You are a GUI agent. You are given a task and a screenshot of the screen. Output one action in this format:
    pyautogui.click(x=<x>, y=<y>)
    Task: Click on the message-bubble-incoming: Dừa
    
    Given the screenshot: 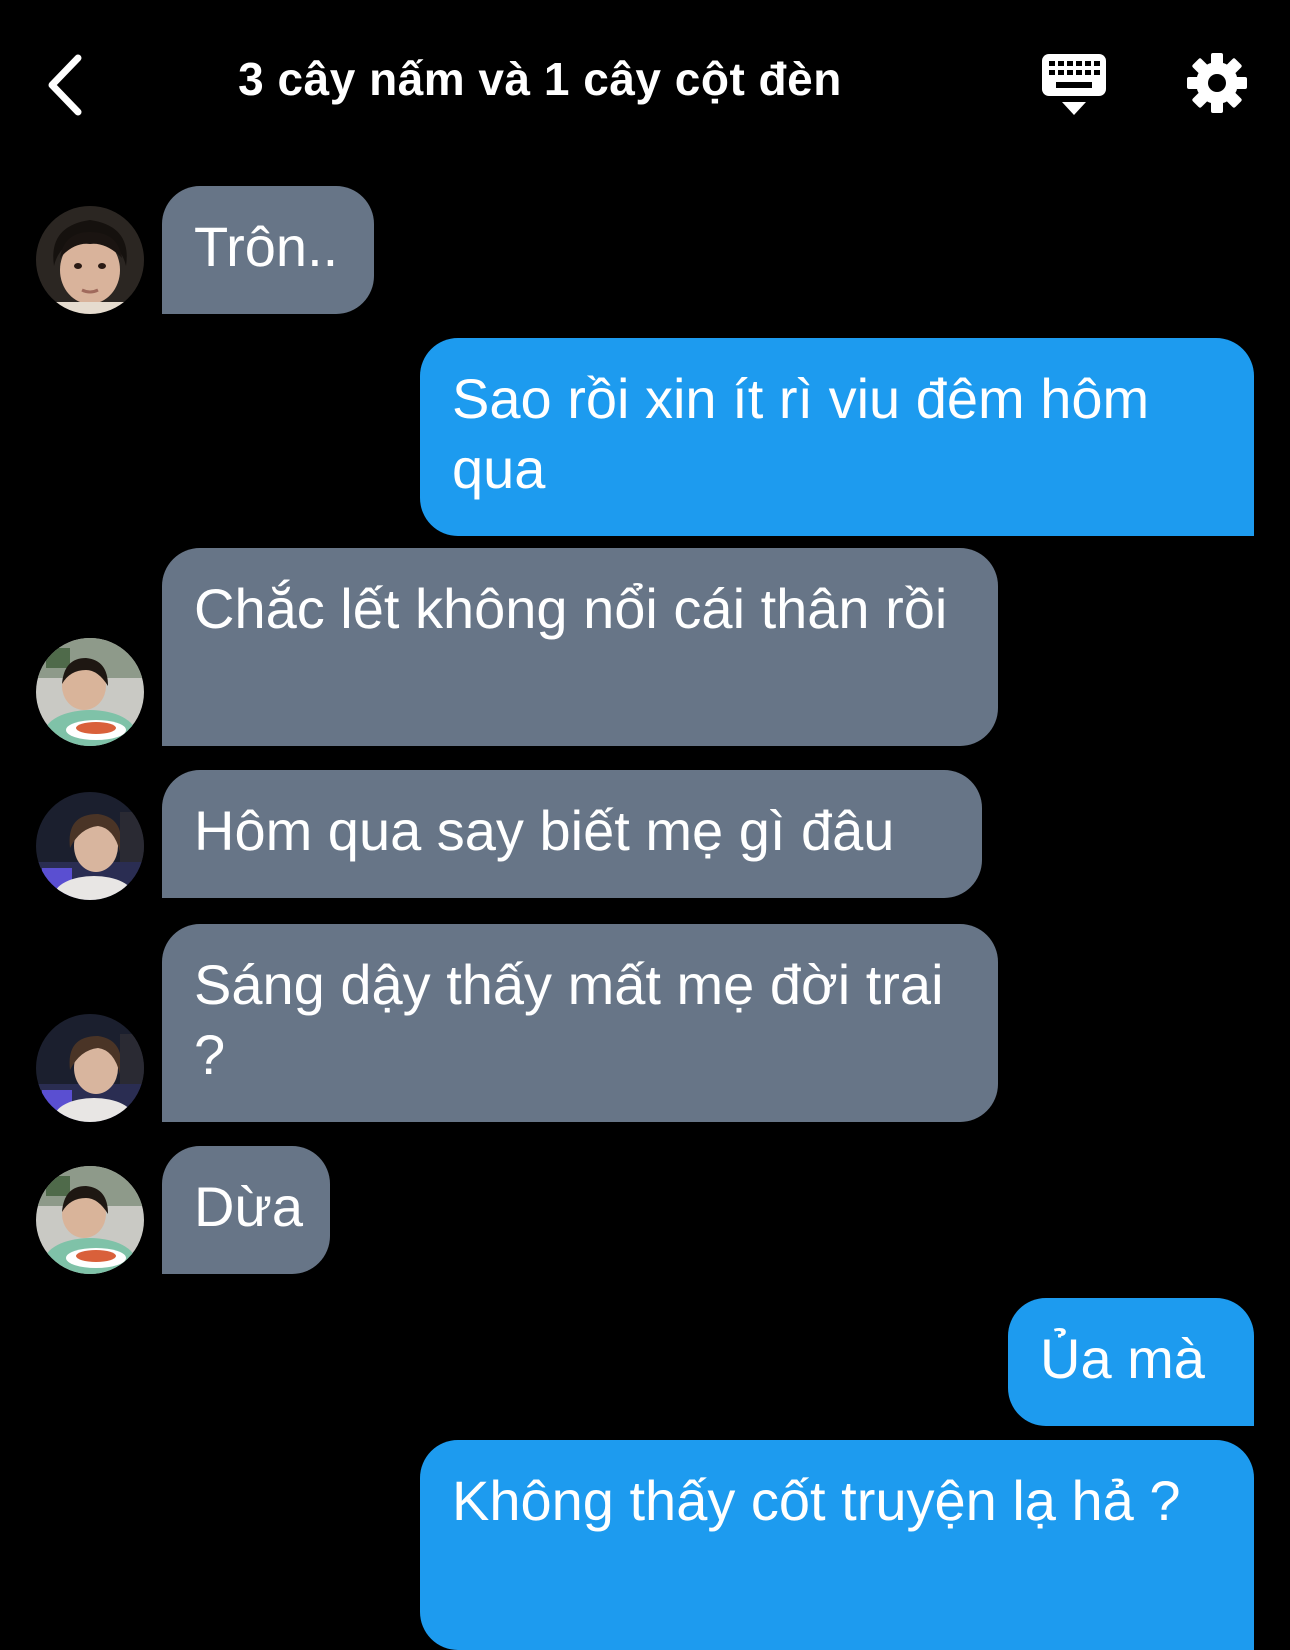 What is the action you would take?
    pyautogui.click(x=246, y=1210)
    